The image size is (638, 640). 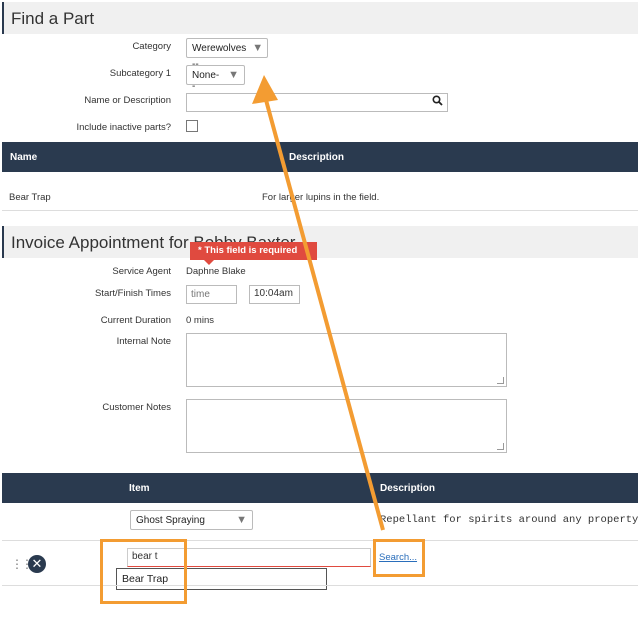 What do you see at coordinates (320, 18) in the screenshot?
I see `find-part-header: Find a Part` at bounding box center [320, 18].